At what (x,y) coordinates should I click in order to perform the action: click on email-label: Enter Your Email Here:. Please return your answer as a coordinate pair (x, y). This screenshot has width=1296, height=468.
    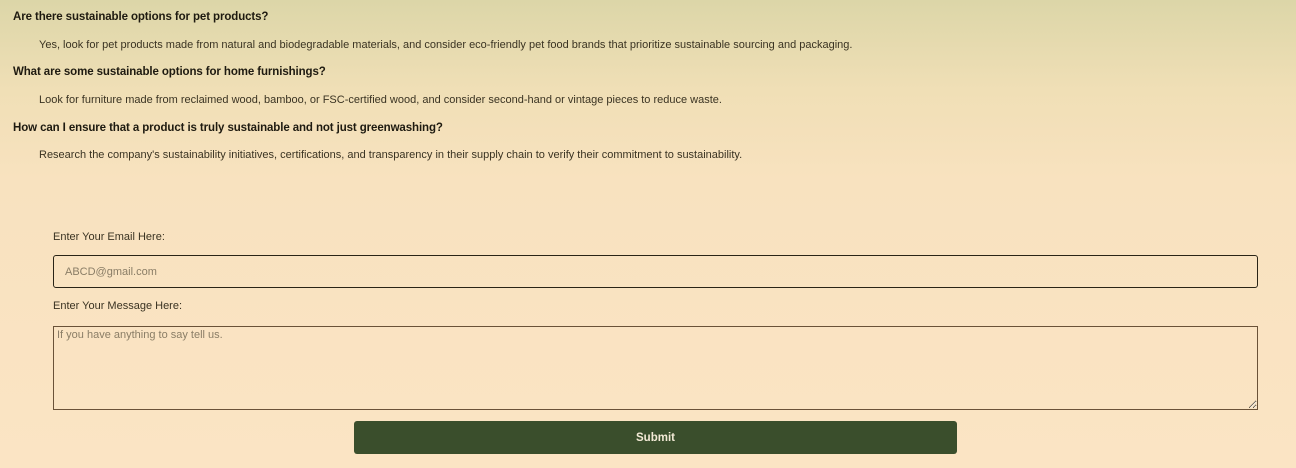
    Looking at the image, I should click on (109, 237).